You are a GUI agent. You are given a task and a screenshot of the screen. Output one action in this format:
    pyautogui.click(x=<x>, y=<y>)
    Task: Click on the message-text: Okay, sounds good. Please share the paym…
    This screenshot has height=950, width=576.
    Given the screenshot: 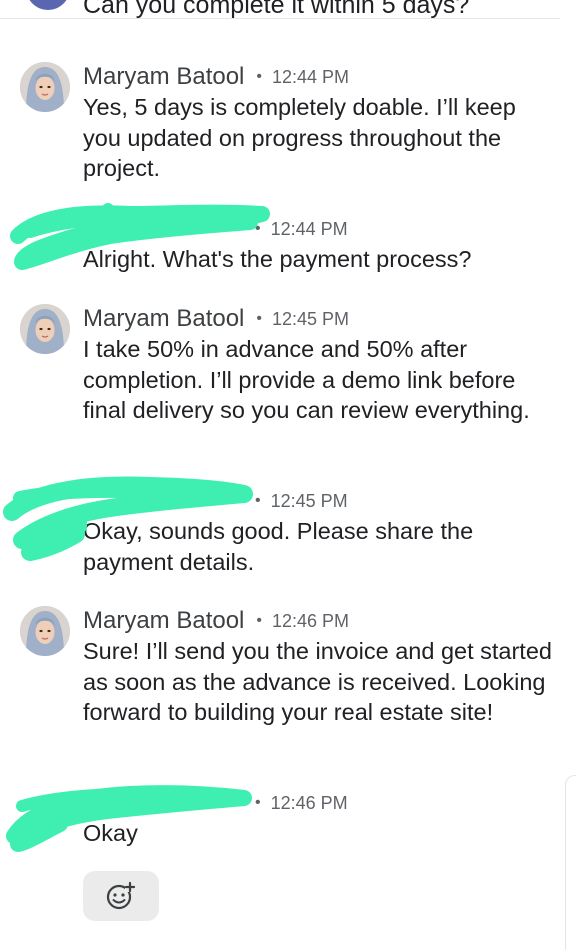 What is the action you would take?
    pyautogui.click(x=278, y=546)
    